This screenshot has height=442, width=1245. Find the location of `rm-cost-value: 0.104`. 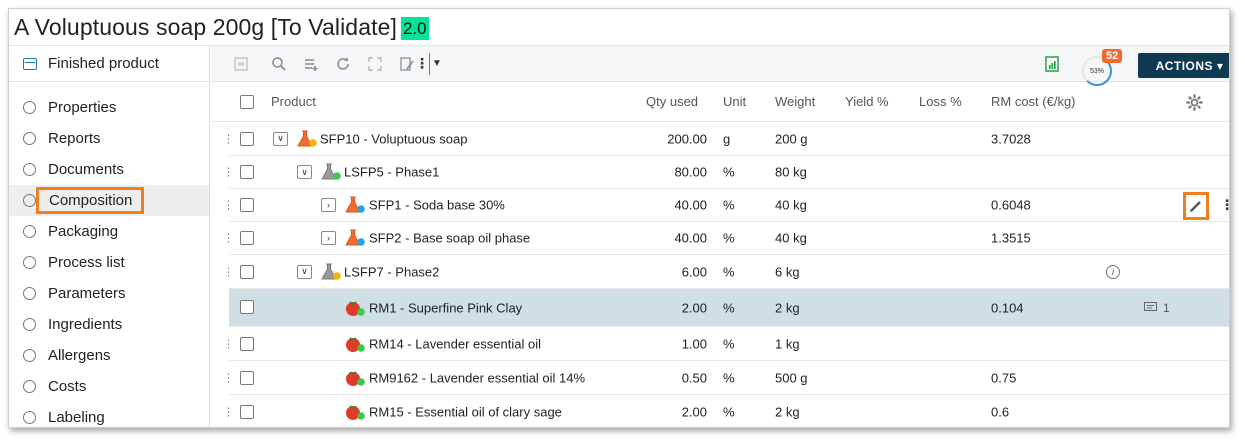

rm-cost-value: 0.104 is located at coordinates (1007, 307).